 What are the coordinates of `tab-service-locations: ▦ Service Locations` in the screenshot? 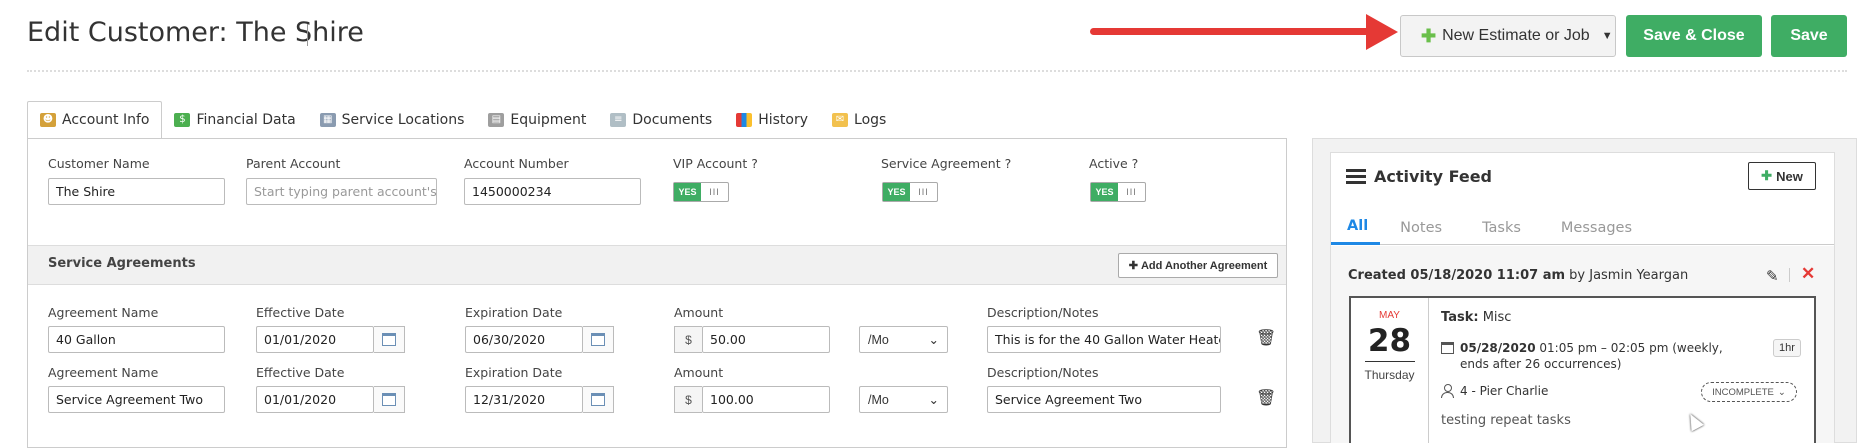 It's located at (392, 120).